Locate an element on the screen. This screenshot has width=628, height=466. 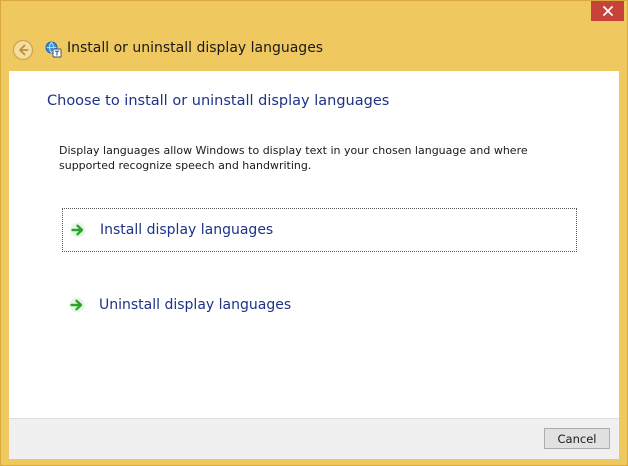
install-display-languages-link: Install display languages is located at coordinates (319, 230).